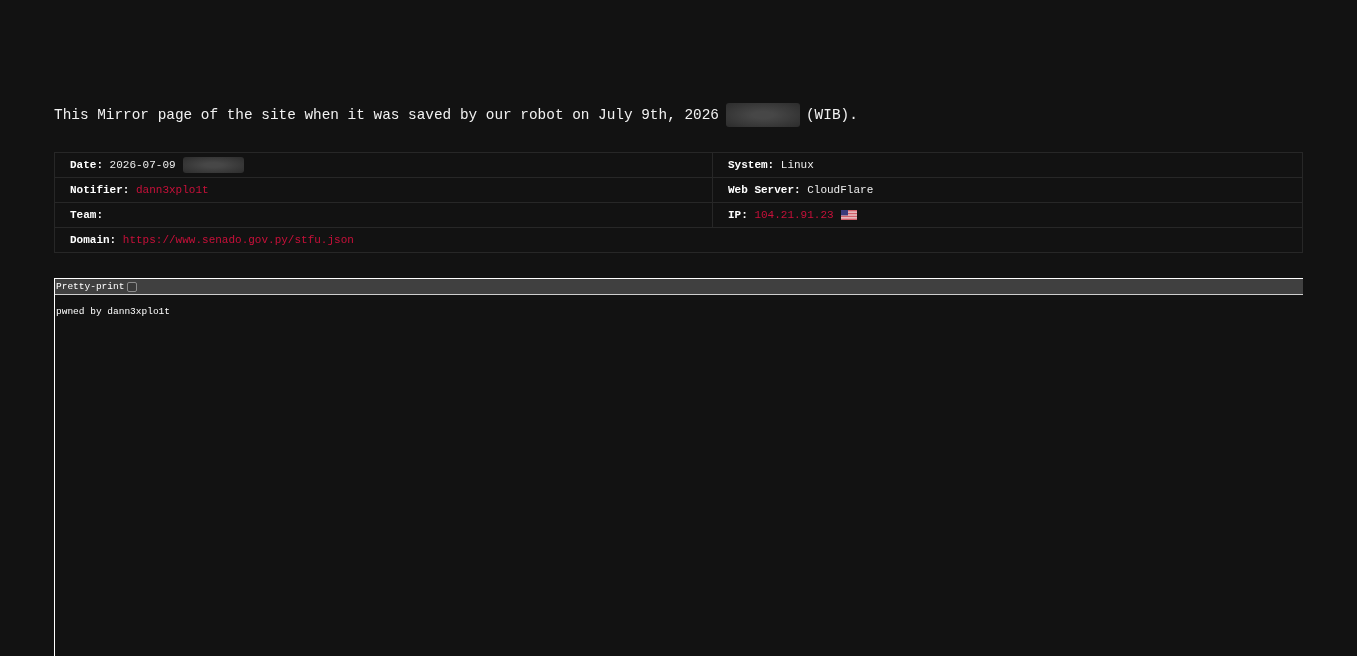  What do you see at coordinates (840, 190) in the screenshot?
I see `field-value: CloudFlare` at bounding box center [840, 190].